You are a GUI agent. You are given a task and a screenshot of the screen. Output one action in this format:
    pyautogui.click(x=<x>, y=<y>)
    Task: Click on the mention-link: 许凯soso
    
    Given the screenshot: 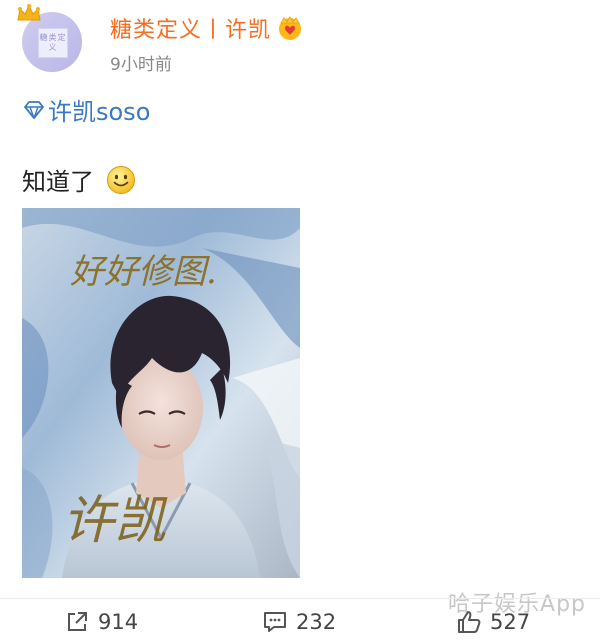 What is the action you would take?
    pyautogui.click(x=87, y=109)
    